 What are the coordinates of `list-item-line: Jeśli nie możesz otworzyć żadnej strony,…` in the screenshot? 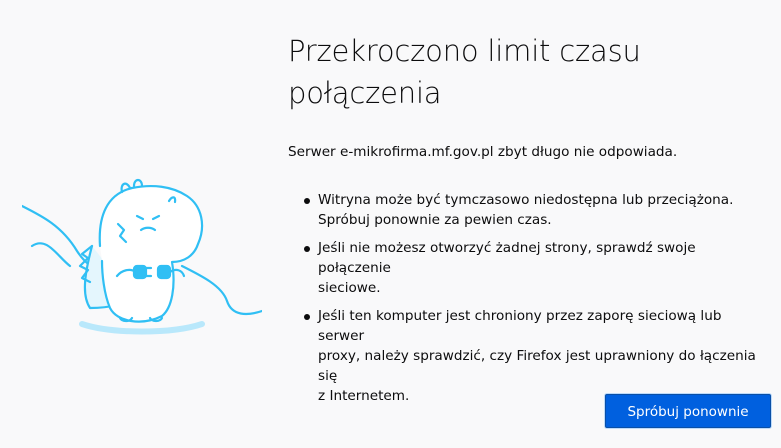 It's located at (507, 258).